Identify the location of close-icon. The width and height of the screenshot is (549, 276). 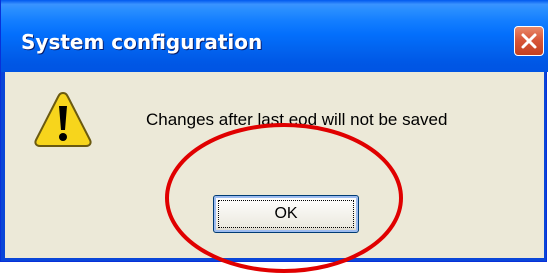
(529, 41).